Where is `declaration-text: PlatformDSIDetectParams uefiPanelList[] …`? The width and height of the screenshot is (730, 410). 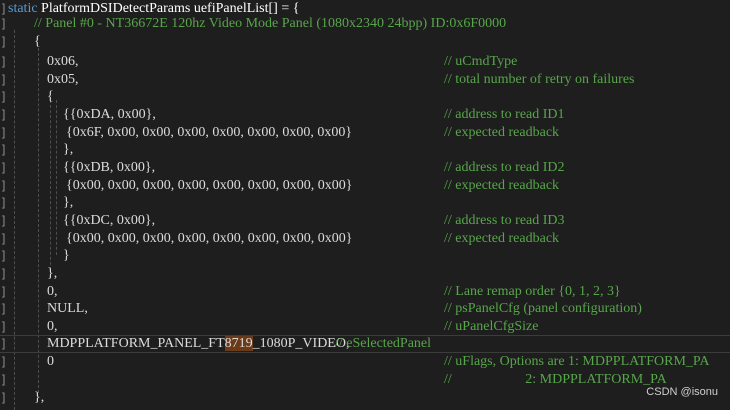
declaration-text: PlatformDSIDetectParams uefiPanelList[] … is located at coordinates (168, 8).